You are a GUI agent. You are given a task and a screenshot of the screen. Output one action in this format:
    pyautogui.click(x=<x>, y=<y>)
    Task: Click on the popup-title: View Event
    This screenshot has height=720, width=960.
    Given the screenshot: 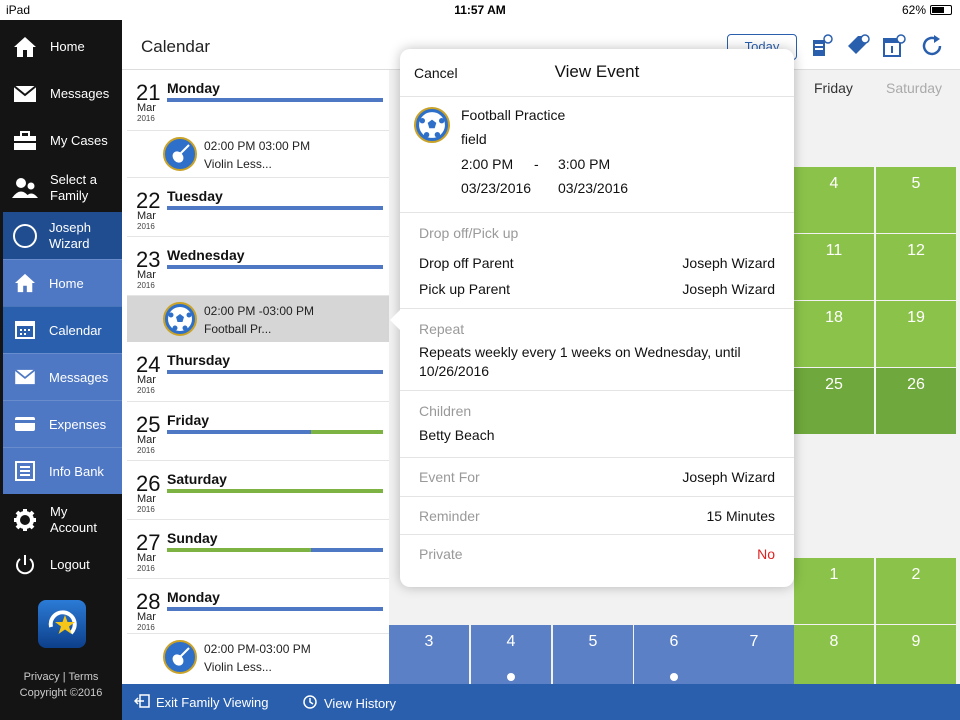 What is the action you would take?
    pyautogui.click(x=597, y=71)
    